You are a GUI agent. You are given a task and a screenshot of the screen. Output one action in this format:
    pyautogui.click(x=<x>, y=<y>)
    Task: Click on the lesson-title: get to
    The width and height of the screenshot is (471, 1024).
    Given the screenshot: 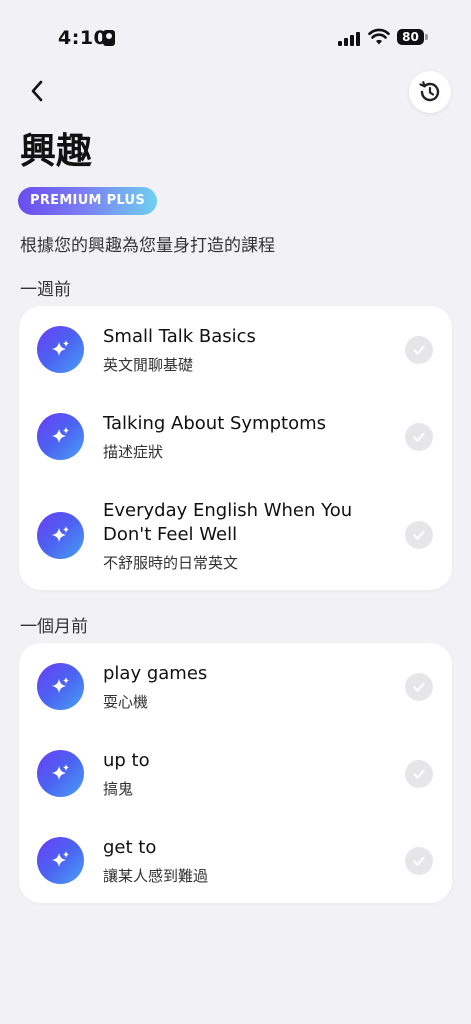 What is the action you would take?
    pyautogui.click(x=130, y=847)
    